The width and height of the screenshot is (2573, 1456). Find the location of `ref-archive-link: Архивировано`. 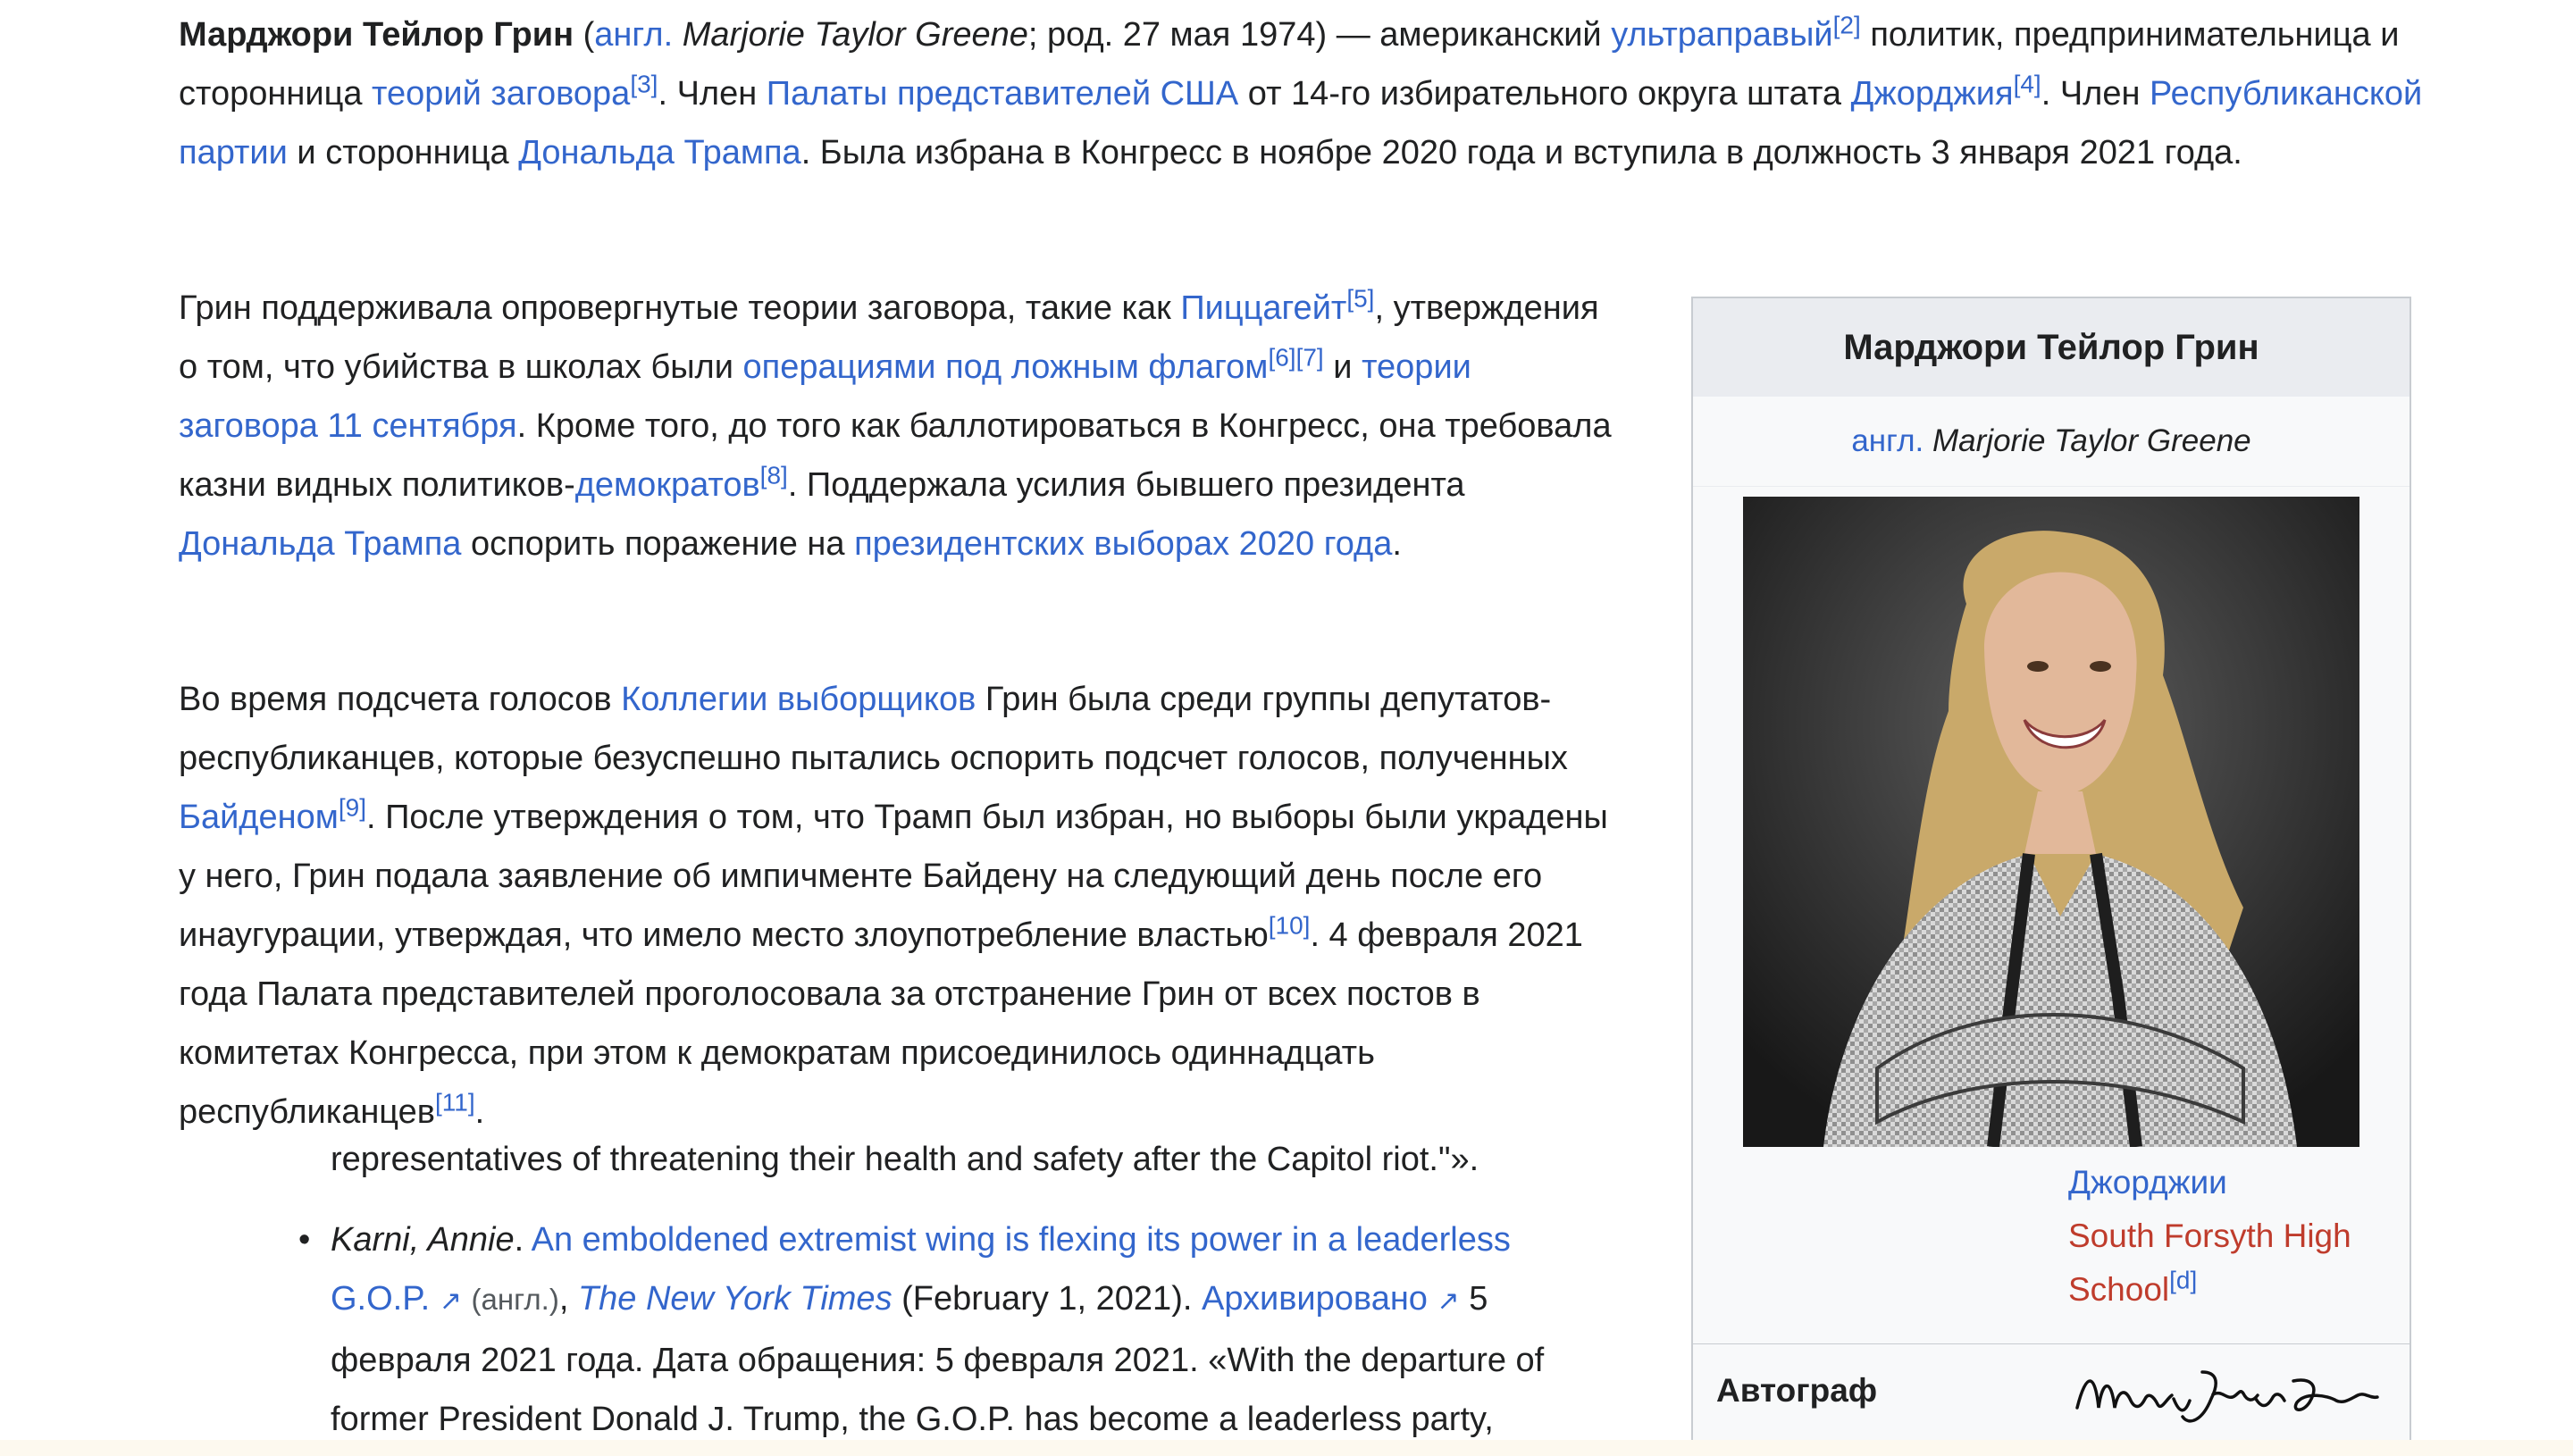

ref-archive-link: Архивировано is located at coordinates (1315, 1299).